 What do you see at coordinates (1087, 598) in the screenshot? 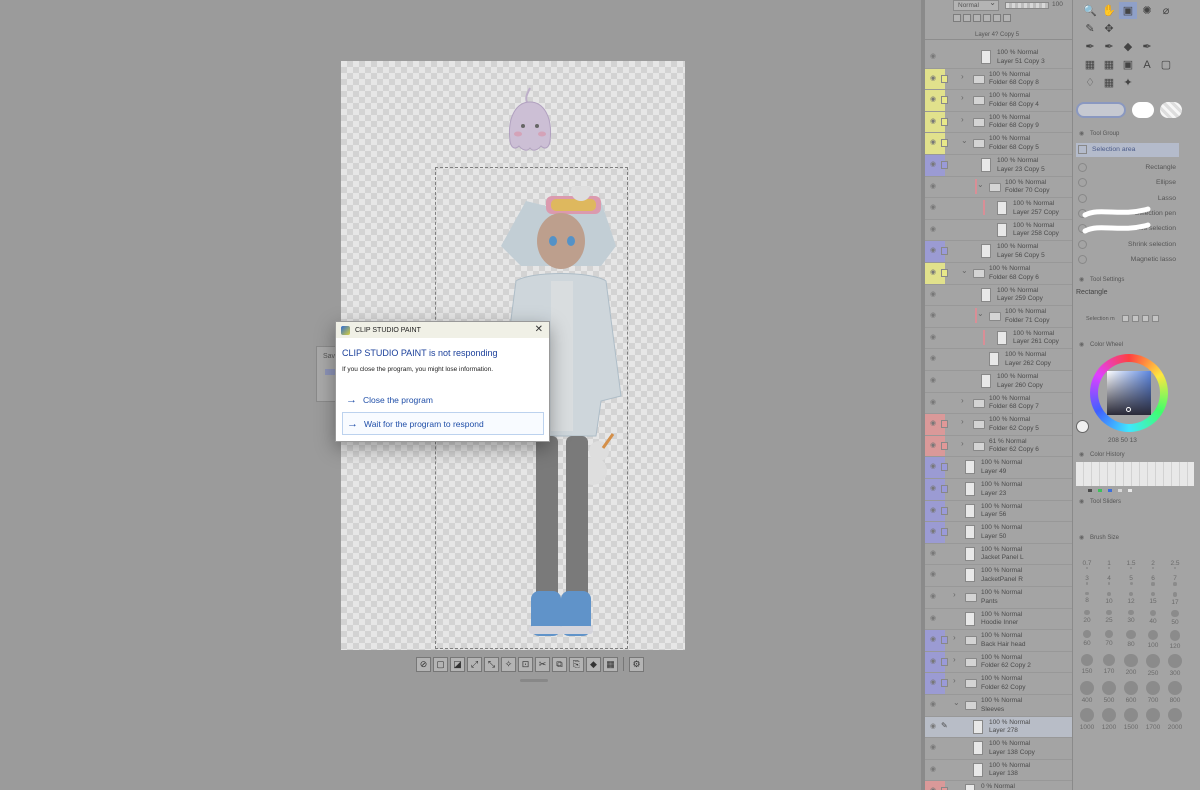
I see `brush-size-preset: 8` at bounding box center [1087, 598].